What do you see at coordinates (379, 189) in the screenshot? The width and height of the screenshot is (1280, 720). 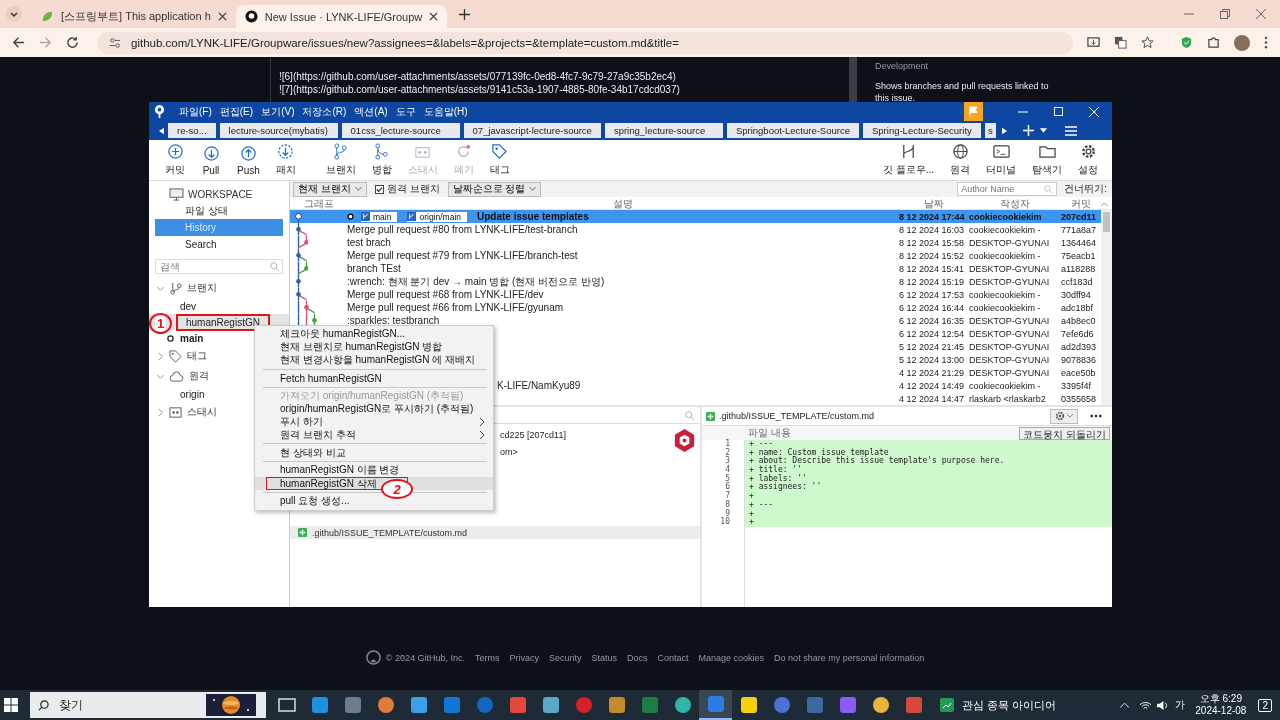 I see `checkbox` at bounding box center [379, 189].